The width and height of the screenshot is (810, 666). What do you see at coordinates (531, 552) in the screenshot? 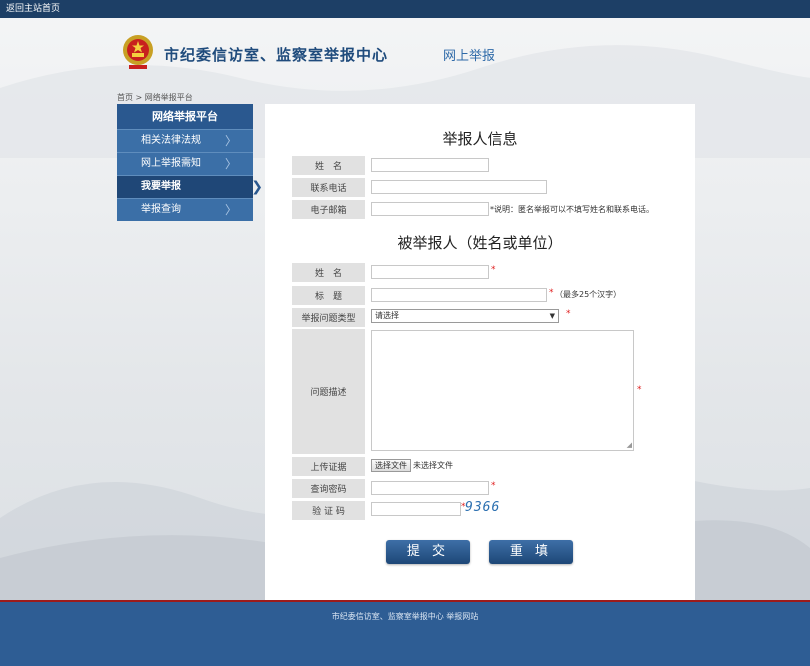
I see `reset-button: 重 填` at bounding box center [531, 552].